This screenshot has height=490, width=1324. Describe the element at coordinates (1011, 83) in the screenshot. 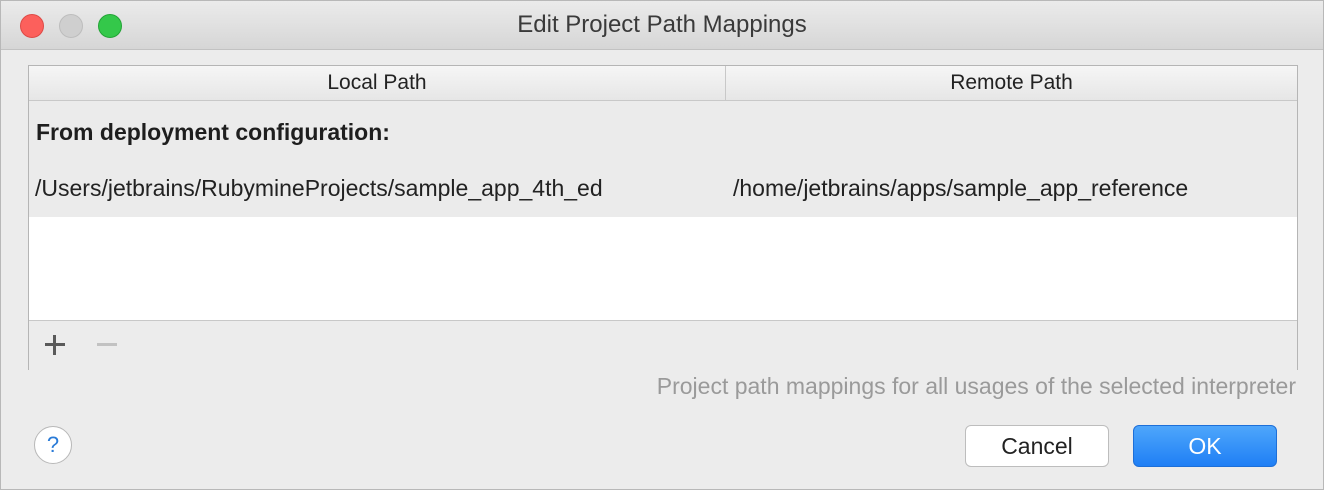

I see `column-header-remote-path: Remote Path` at that location.